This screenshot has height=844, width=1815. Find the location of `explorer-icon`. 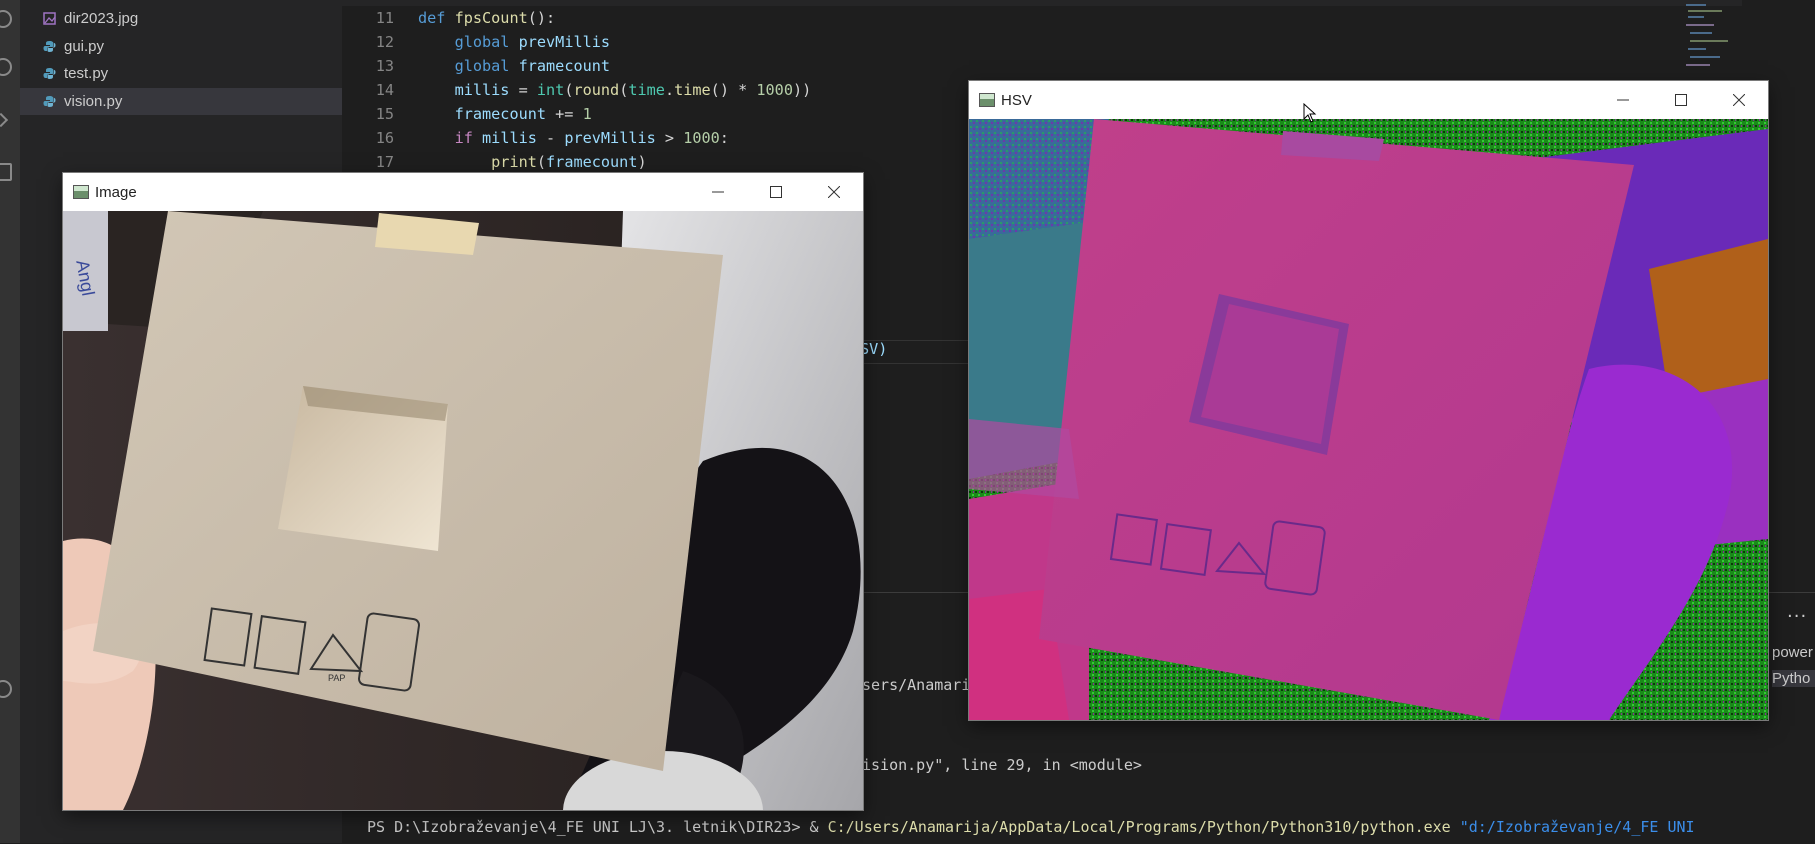

explorer-icon is located at coordinates (6, 19).